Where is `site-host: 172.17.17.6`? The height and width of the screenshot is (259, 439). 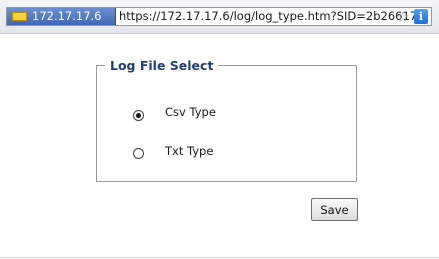
site-host: 172.17.17.6 is located at coordinates (67, 16).